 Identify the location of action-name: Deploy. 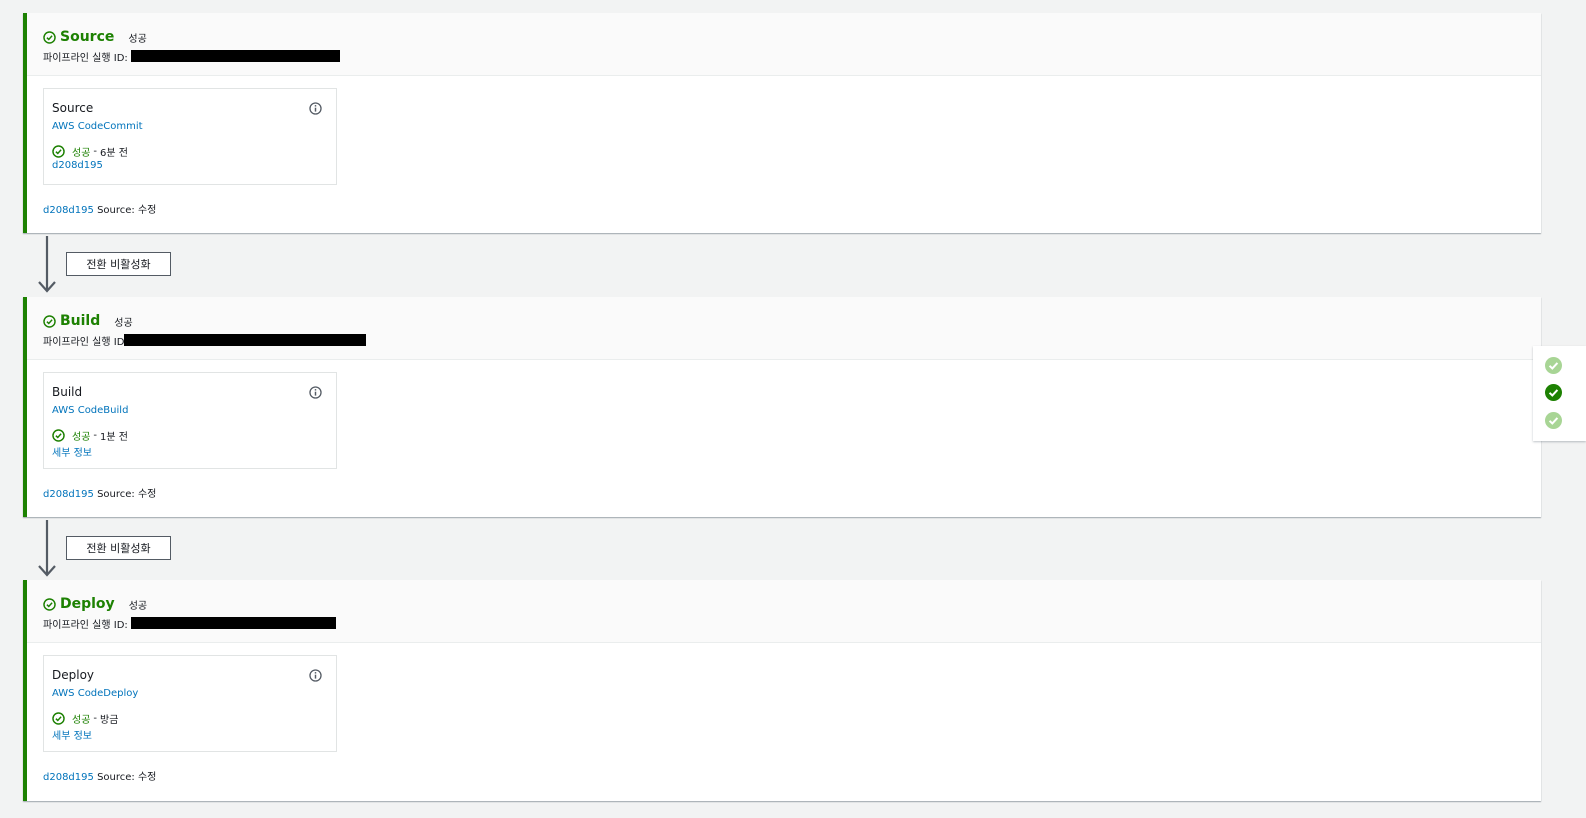
(73, 675).